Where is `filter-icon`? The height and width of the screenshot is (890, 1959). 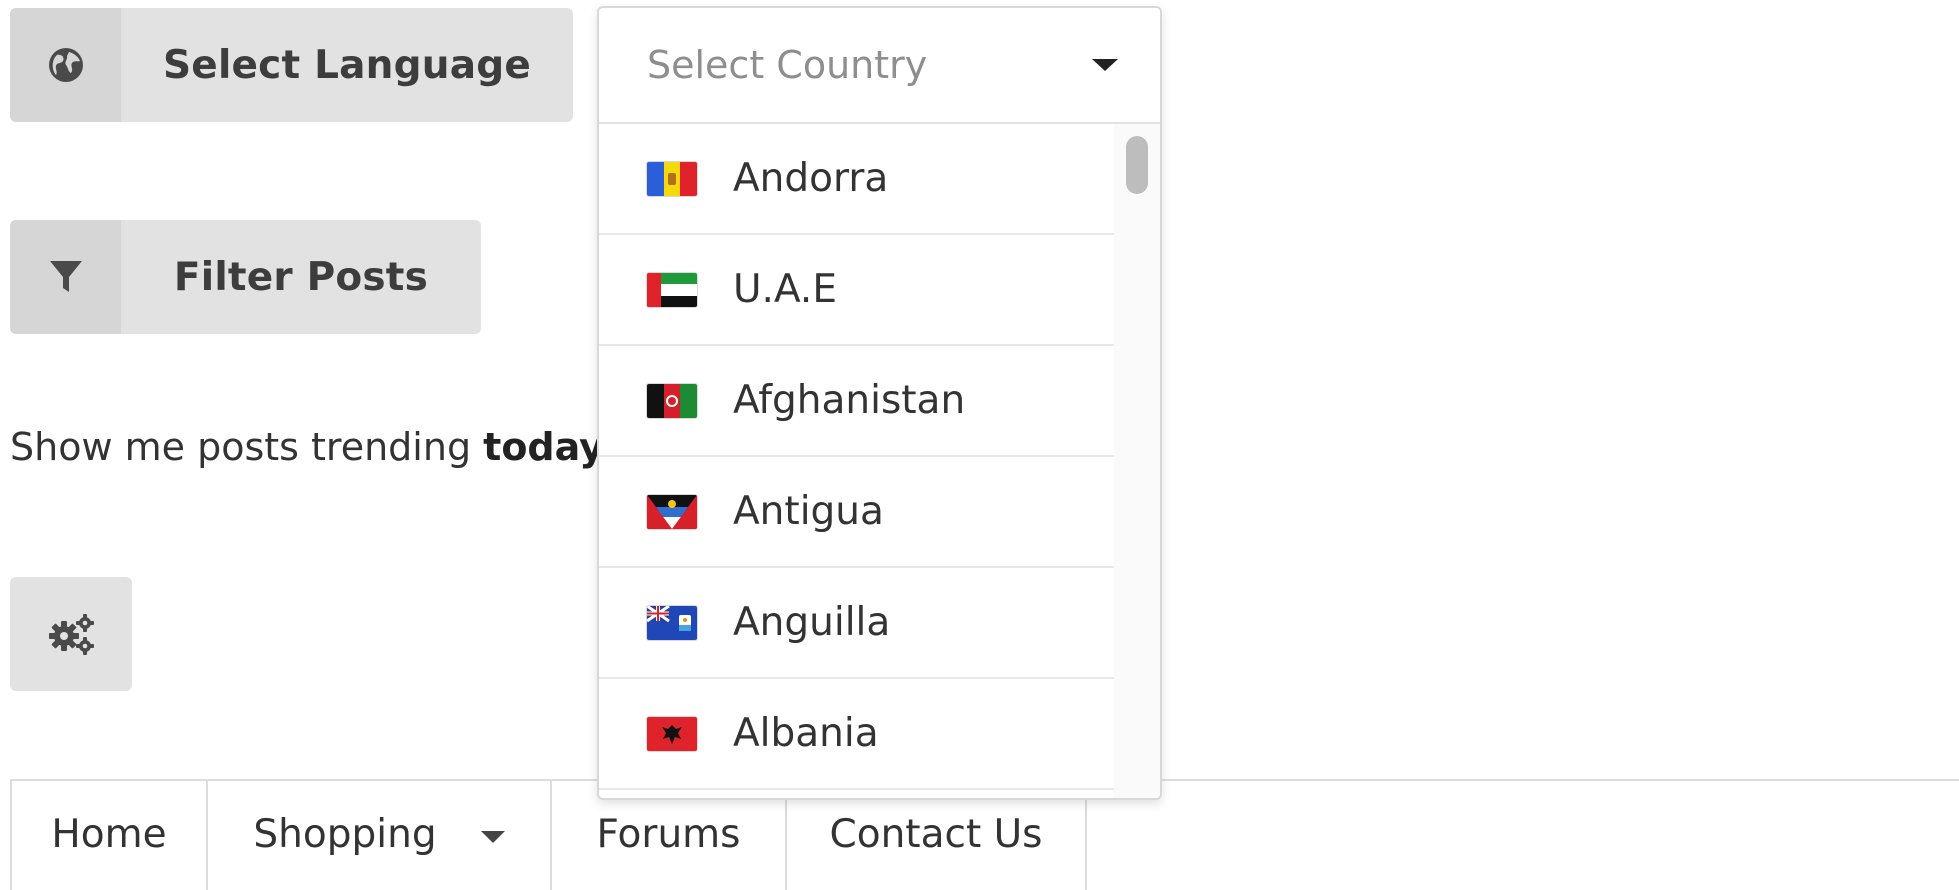
filter-icon is located at coordinates (65, 276).